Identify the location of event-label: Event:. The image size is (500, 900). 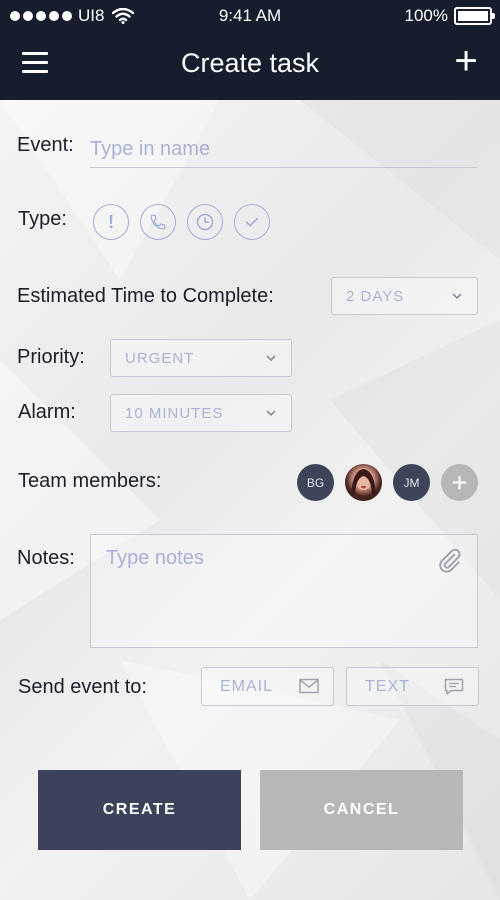
(45, 145).